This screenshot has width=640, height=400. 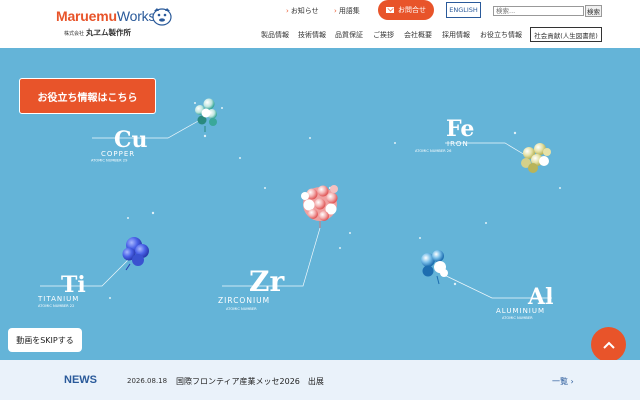 What do you see at coordinates (349, 35) in the screenshot?
I see `nav-item-quality: 品質保証` at bounding box center [349, 35].